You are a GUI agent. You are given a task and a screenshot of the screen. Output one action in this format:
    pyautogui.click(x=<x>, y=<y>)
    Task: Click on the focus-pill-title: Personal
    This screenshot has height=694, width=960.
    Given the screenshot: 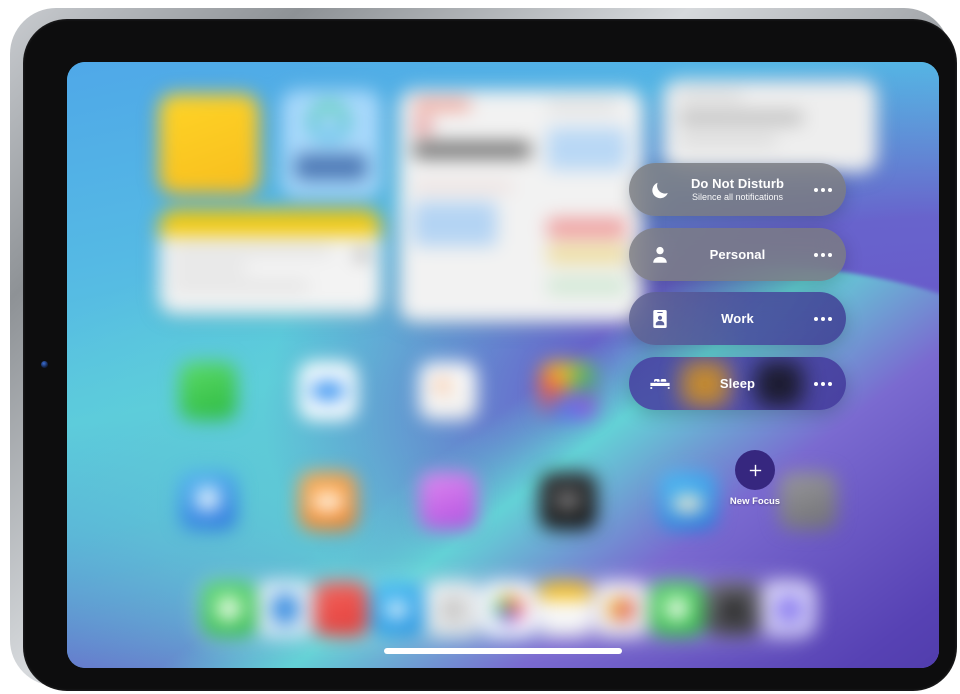 What is the action you would take?
    pyautogui.click(x=737, y=254)
    